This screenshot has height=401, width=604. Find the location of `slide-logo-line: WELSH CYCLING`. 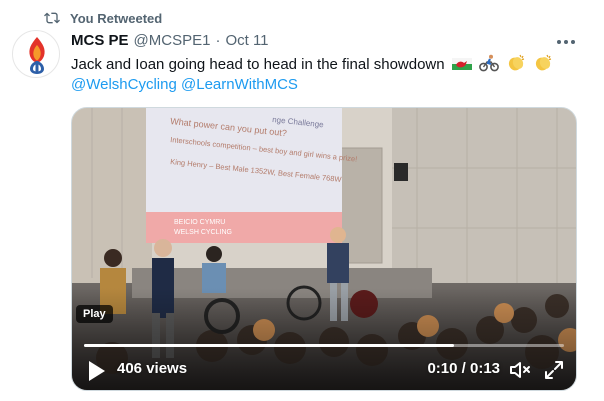

slide-logo-line: WELSH CYCLING is located at coordinates (203, 232).